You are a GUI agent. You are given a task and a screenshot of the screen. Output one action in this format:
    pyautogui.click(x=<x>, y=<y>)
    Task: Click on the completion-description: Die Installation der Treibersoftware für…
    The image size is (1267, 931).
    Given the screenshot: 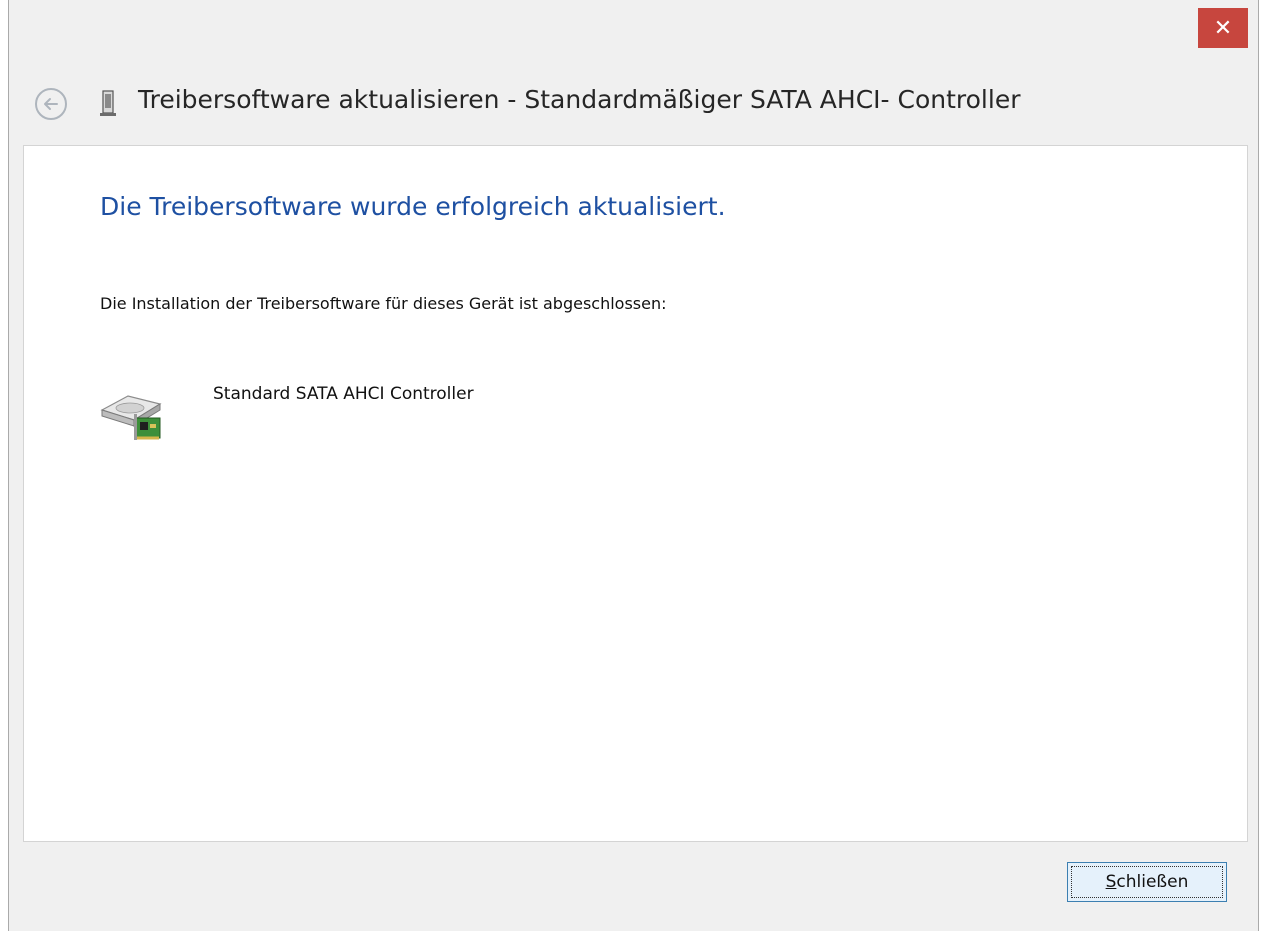 What is the action you would take?
    pyautogui.click(x=383, y=303)
    